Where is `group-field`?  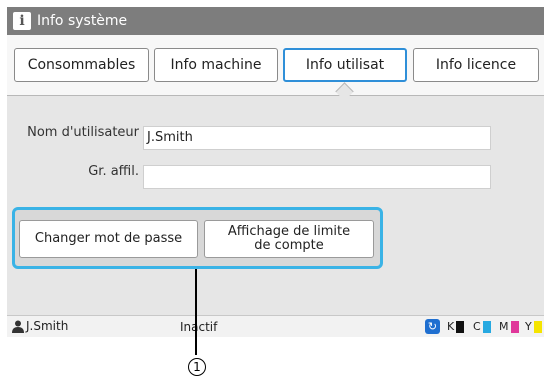 group-field is located at coordinates (317, 177).